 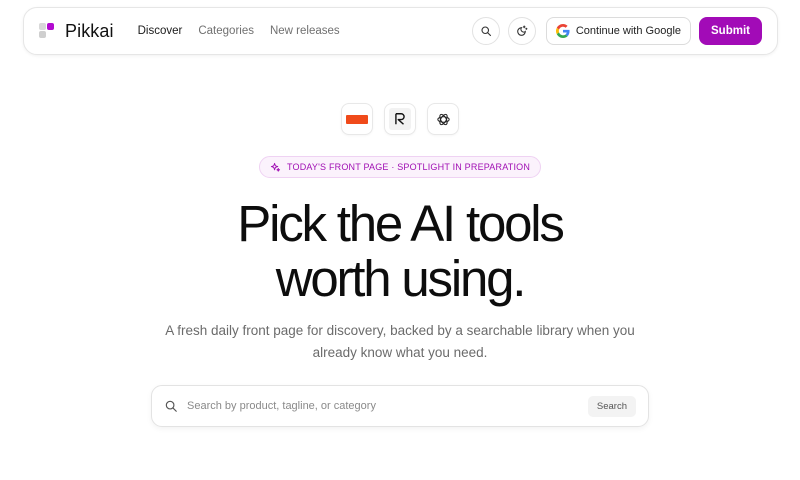 I want to click on headline-line-1: Pick the AI tools, so click(x=401, y=223).